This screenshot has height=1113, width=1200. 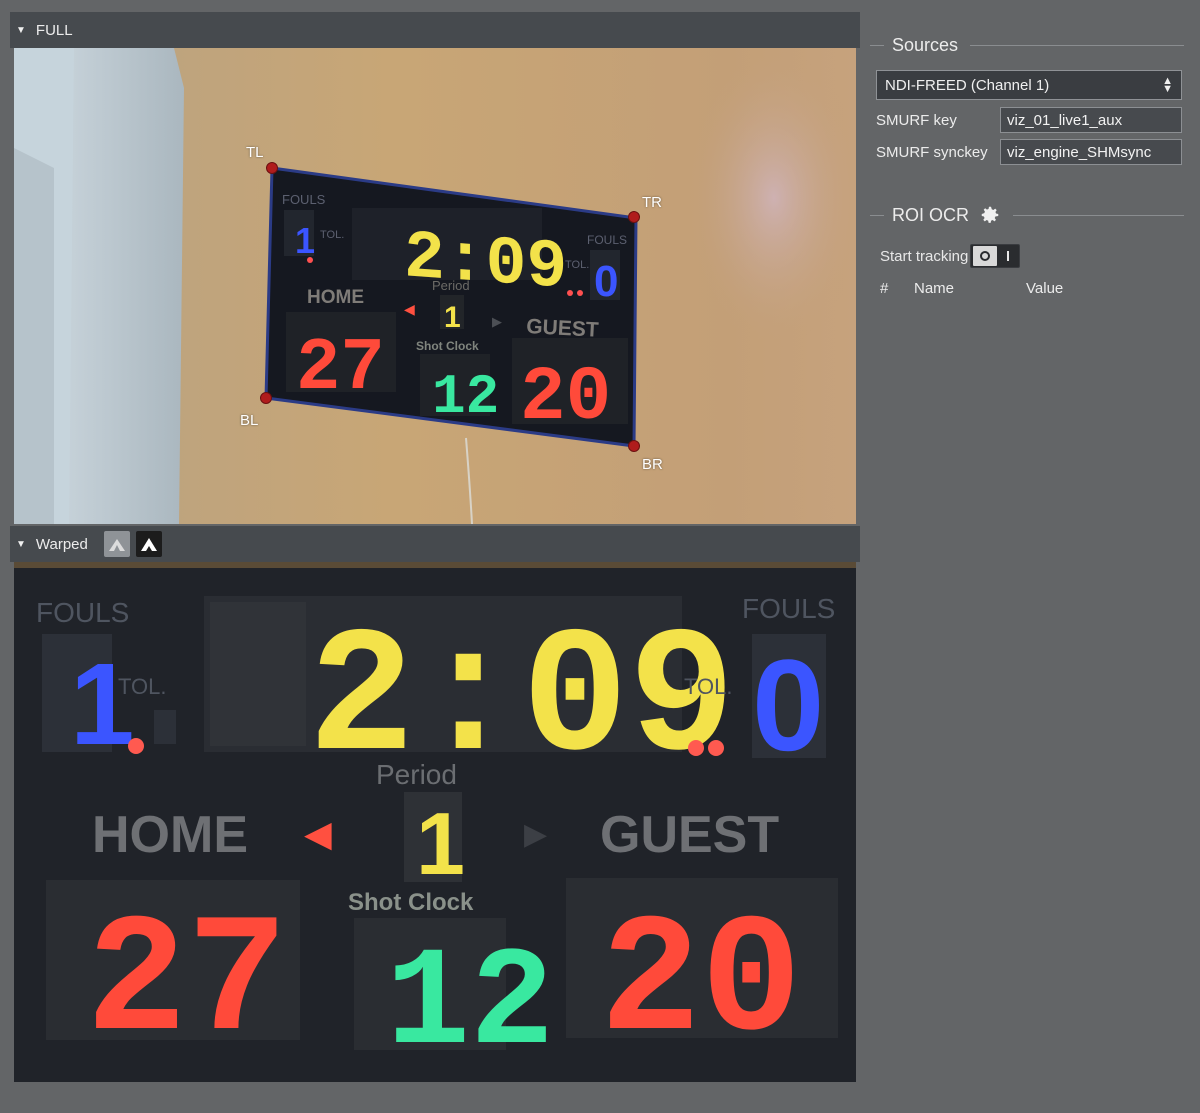 I want to click on column-header-number: #, so click(x=897, y=288).